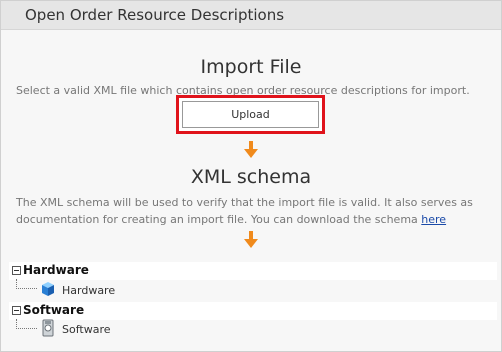 The width and height of the screenshot is (502, 352). I want to click on panel-title: Open Order Resource Descriptions, so click(155, 15).